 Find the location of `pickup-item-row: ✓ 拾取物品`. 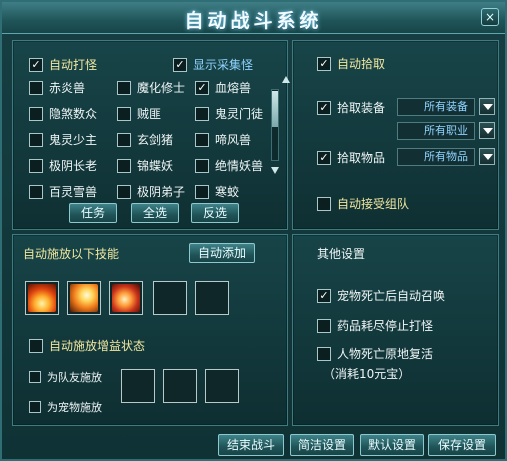

pickup-item-row: ✓ 拾取物品 is located at coordinates (351, 157).